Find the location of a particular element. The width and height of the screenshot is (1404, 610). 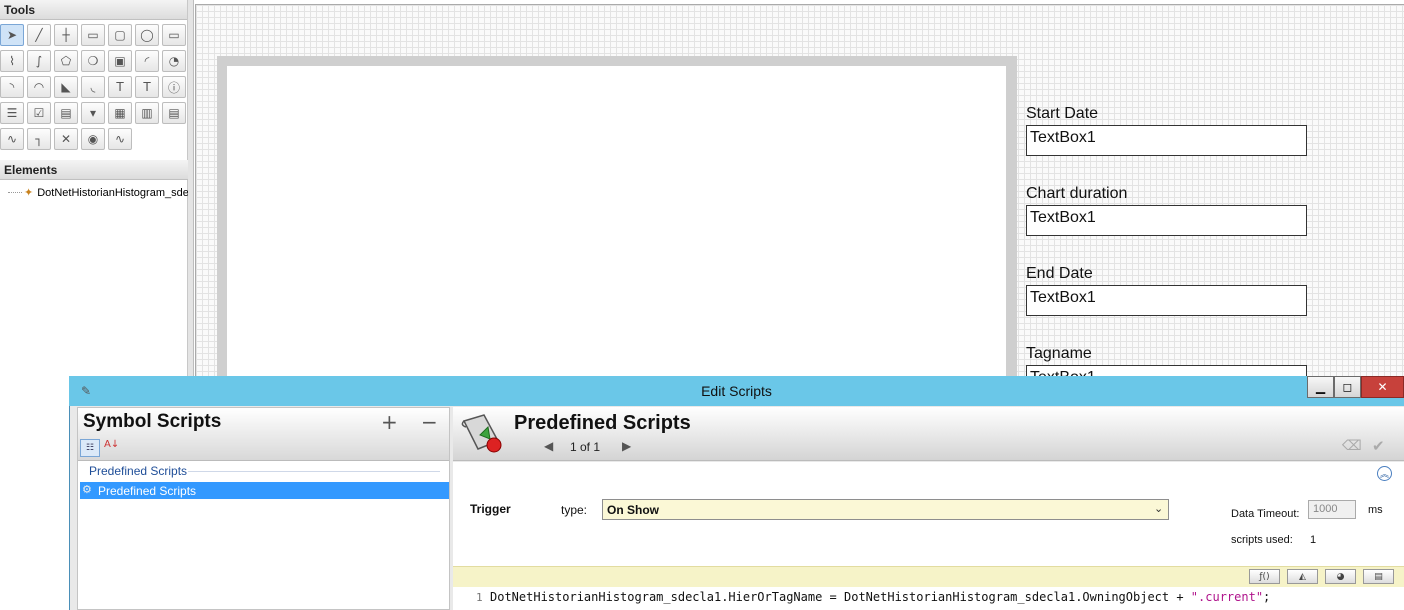

minimize-button: ▁ is located at coordinates (1320, 387).